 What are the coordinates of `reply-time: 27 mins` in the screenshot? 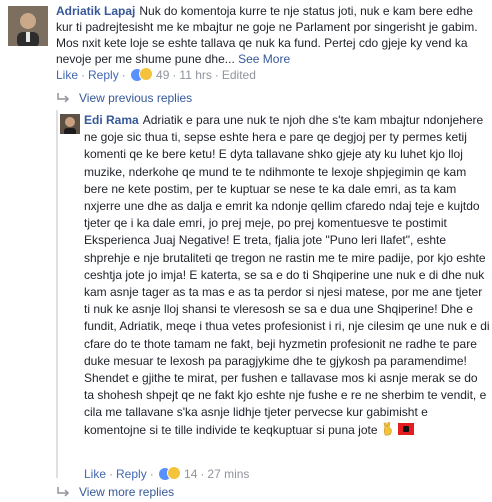 It's located at (228, 474).